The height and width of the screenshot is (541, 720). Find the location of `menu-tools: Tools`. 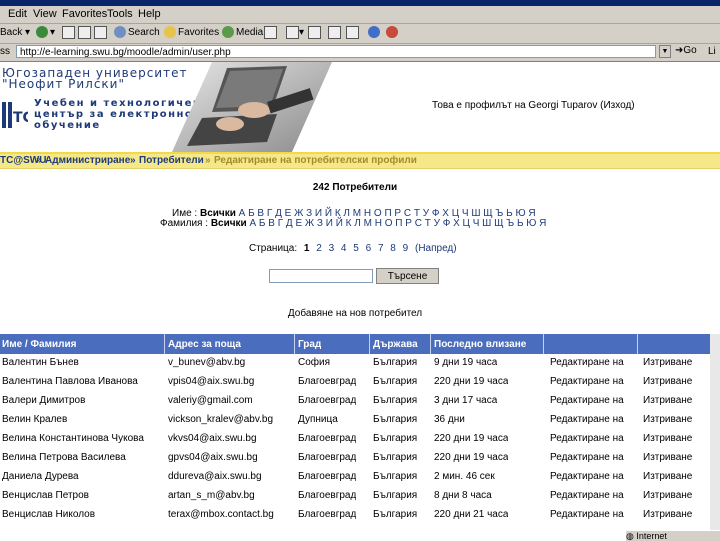

menu-tools: Tools is located at coordinates (120, 14).